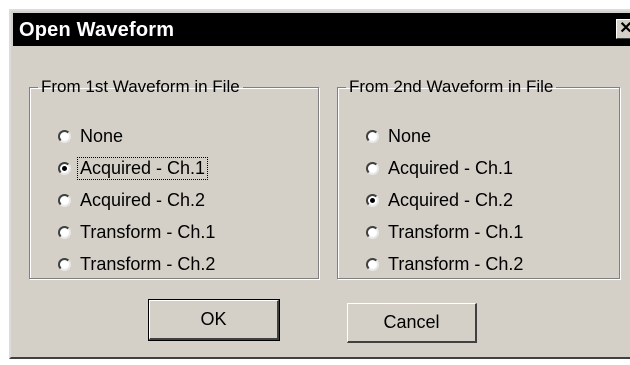 The image size is (630, 365). Describe the element at coordinates (451, 86) in the screenshot. I see `second-waveform-legend: From 2nd Waveform in File` at that location.